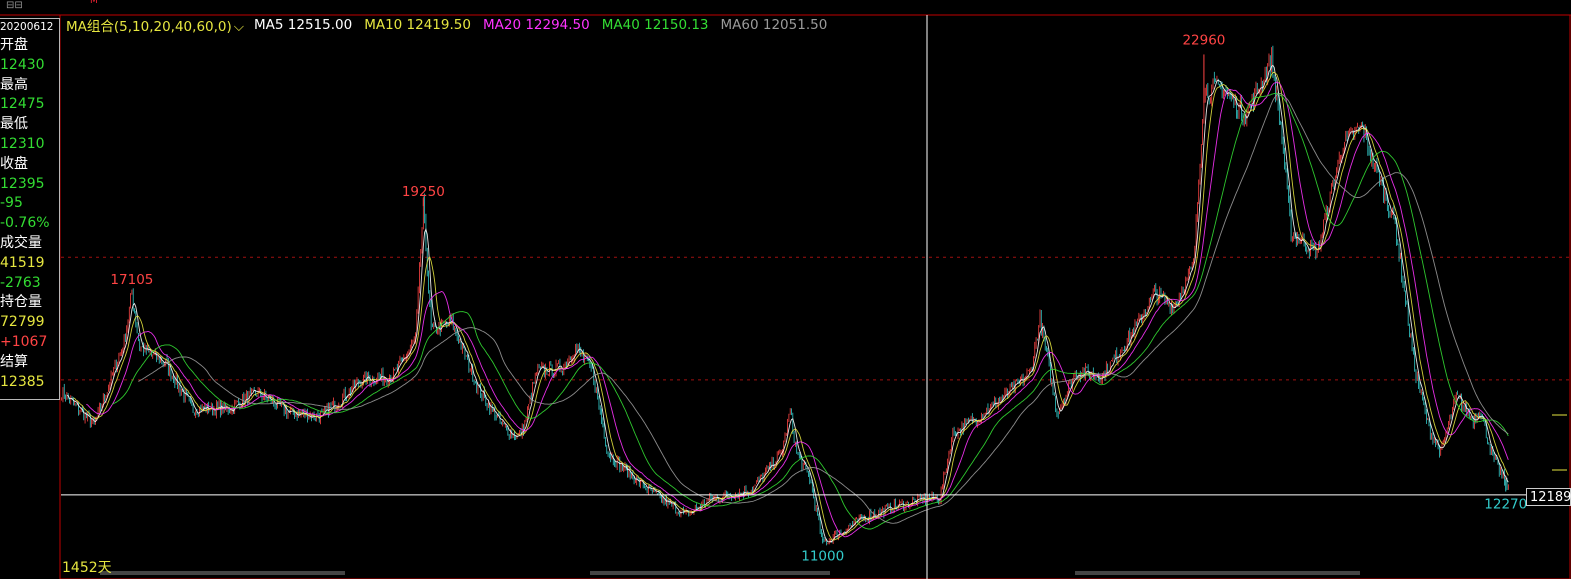 The width and height of the screenshot is (1571, 579). Describe the element at coordinates (14, 45) in the screenshot. I see `info-label: 开盘` at that location.